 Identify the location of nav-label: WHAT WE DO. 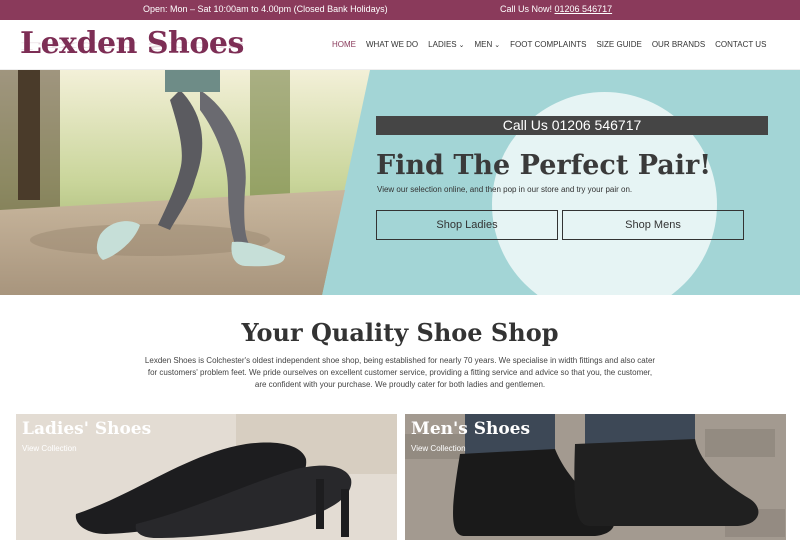
(392, 44).